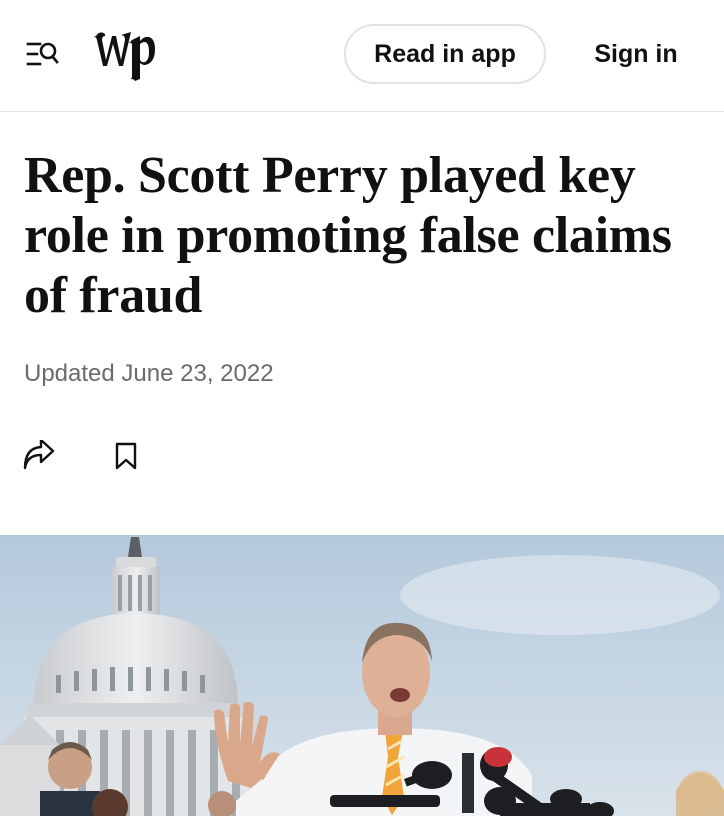  I want to click on sign-in-button: Sign in, so click(636, 54).